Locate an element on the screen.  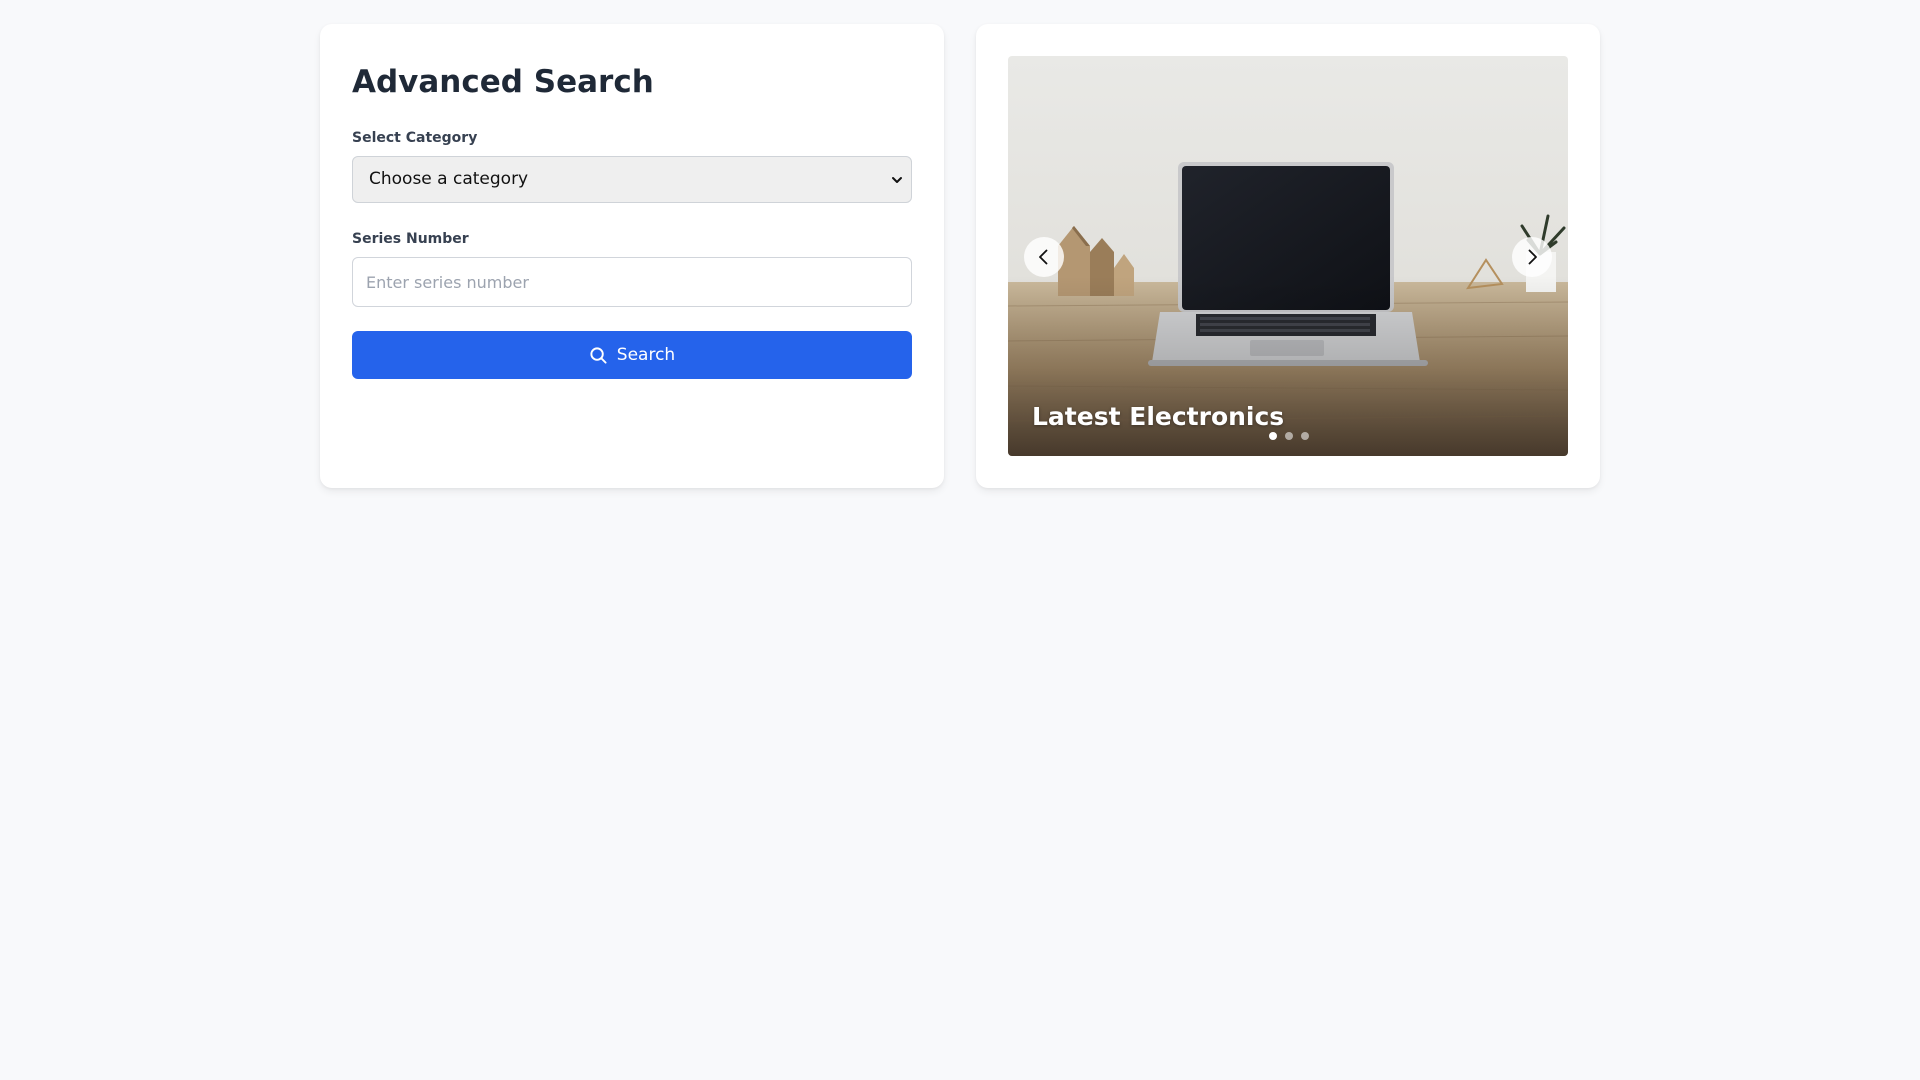
chevron-right-icon is located at coordinates (1532, 257).